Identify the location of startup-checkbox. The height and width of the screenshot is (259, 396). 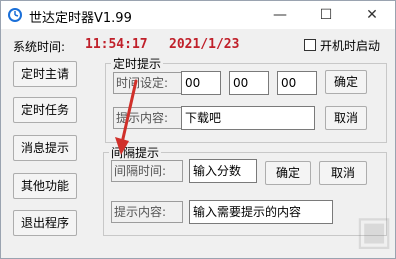
(310, 45).